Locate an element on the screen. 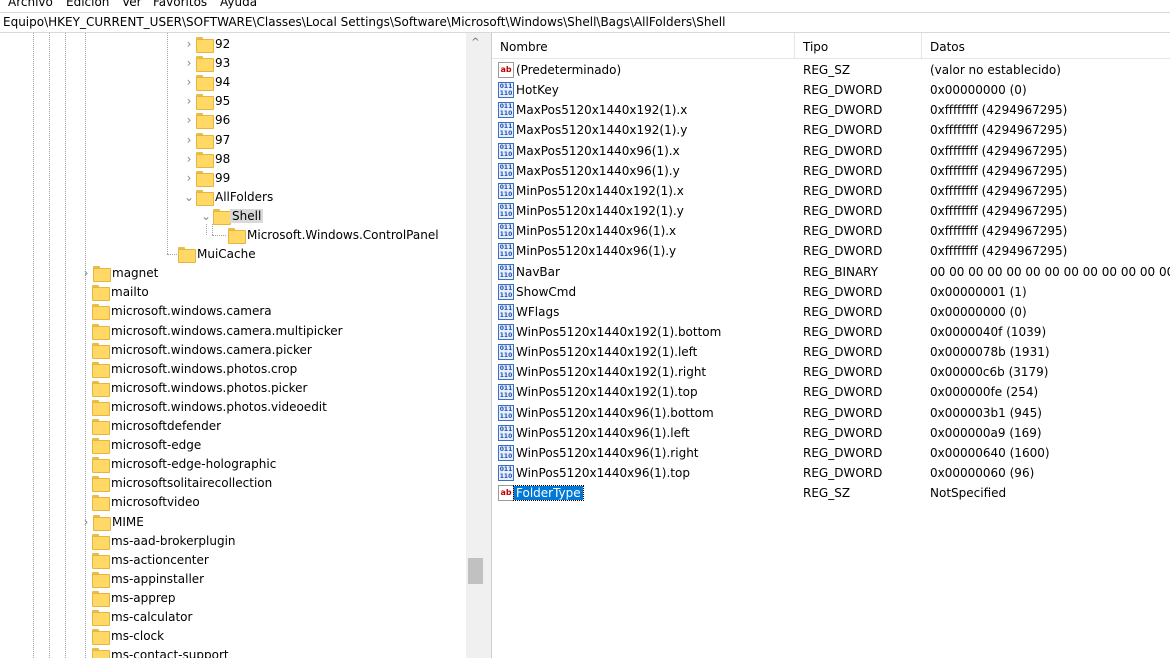  tree-item: microsoftdefender is located at coordinates (233, 426).